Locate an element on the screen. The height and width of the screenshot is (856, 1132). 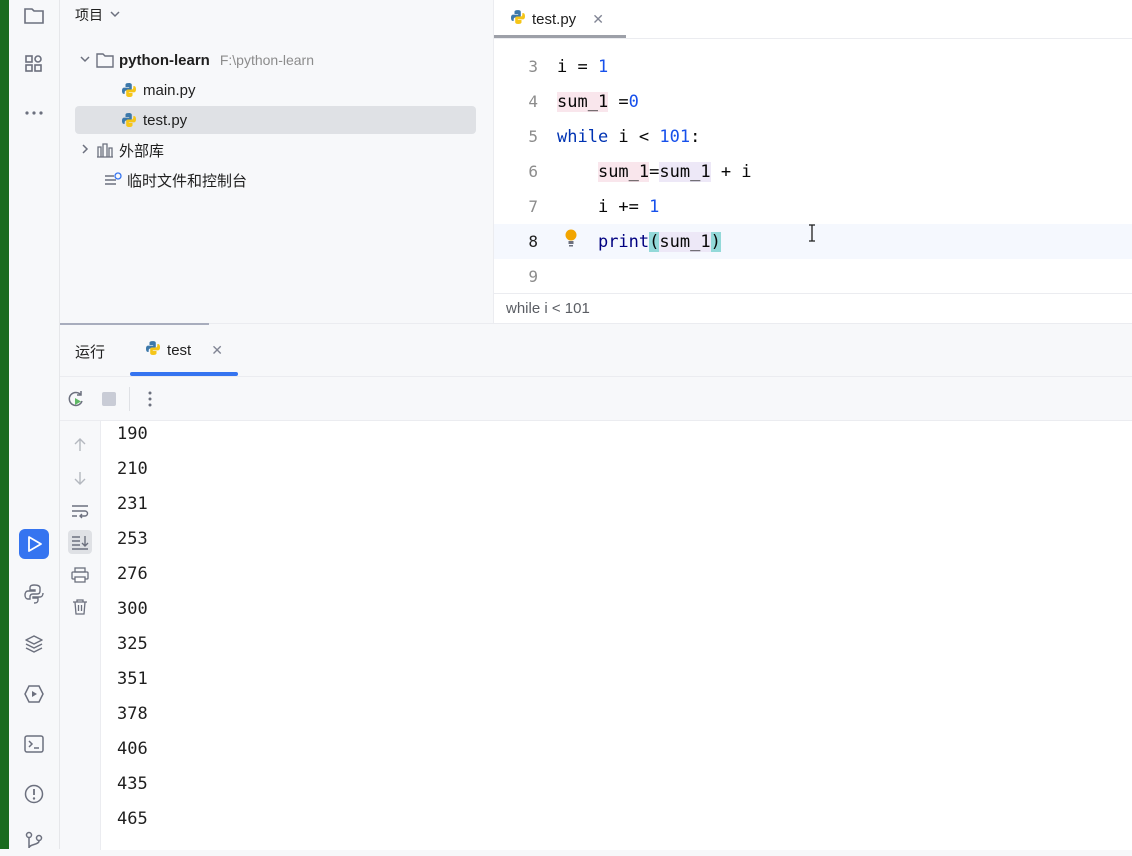
project-root-name: python-learn is located at coordinates (164, 60).